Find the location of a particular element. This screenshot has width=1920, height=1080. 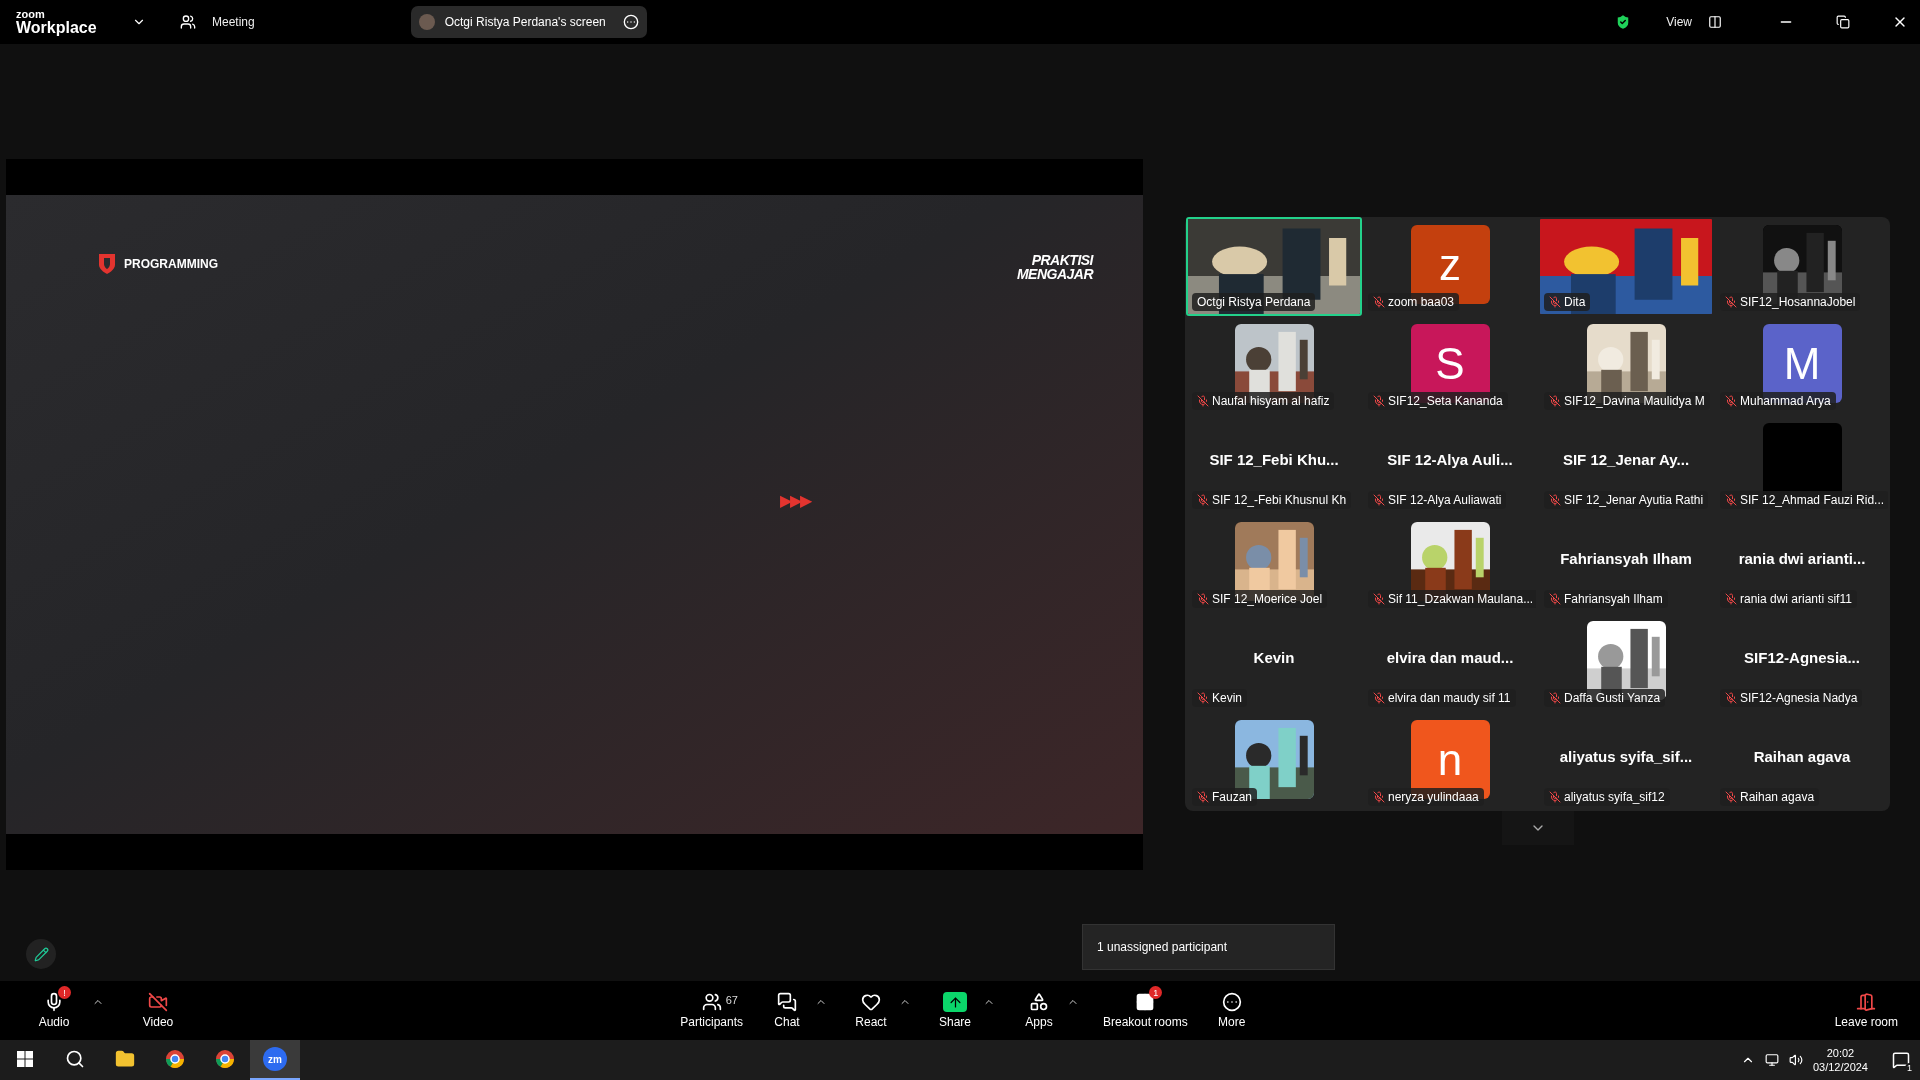

zoom-icon: zm is located at coordinates (275, 1059).